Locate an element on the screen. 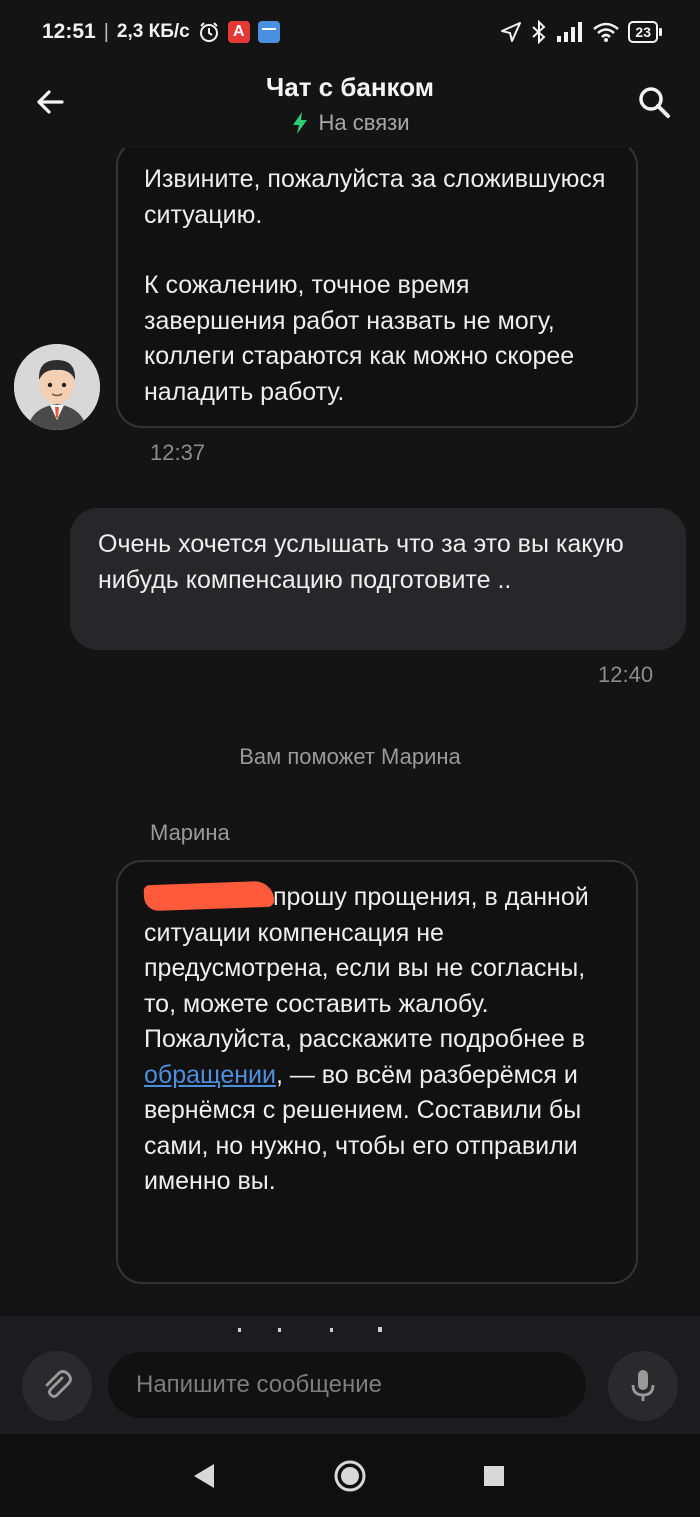  bank-bot-avatar is located at coordinates (57, 387).